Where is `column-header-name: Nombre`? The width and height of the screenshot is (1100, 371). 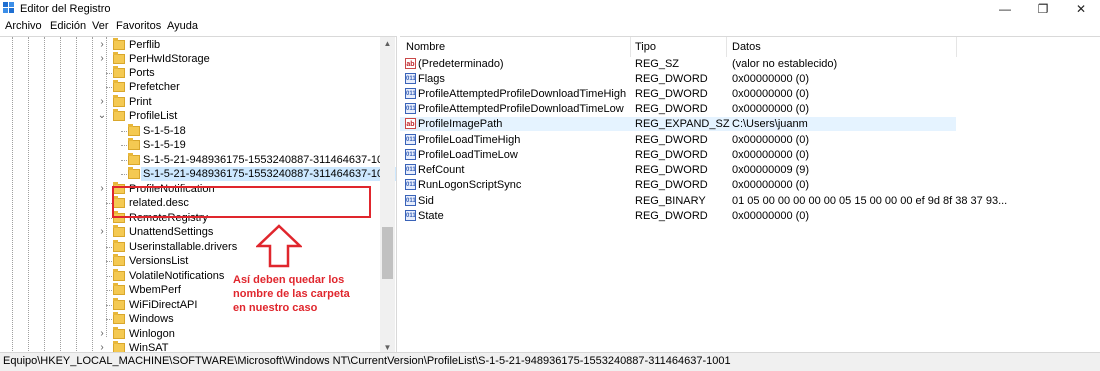 column-header-name: Nombre is located at coordinates (425, 47).